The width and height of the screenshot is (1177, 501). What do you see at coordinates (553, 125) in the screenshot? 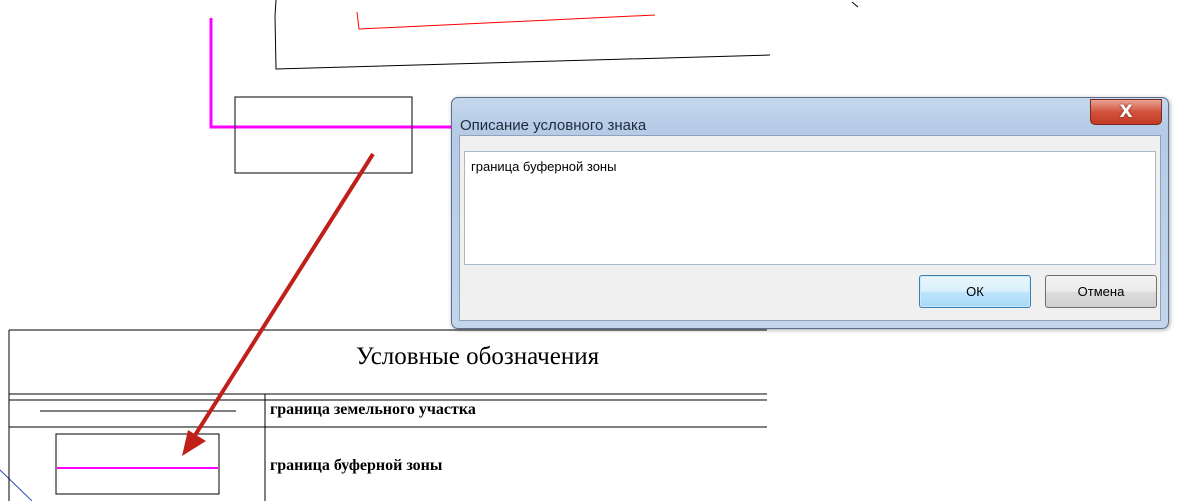
I see `dialog-title: Описание условного знака` at bounding box center [553, 125].